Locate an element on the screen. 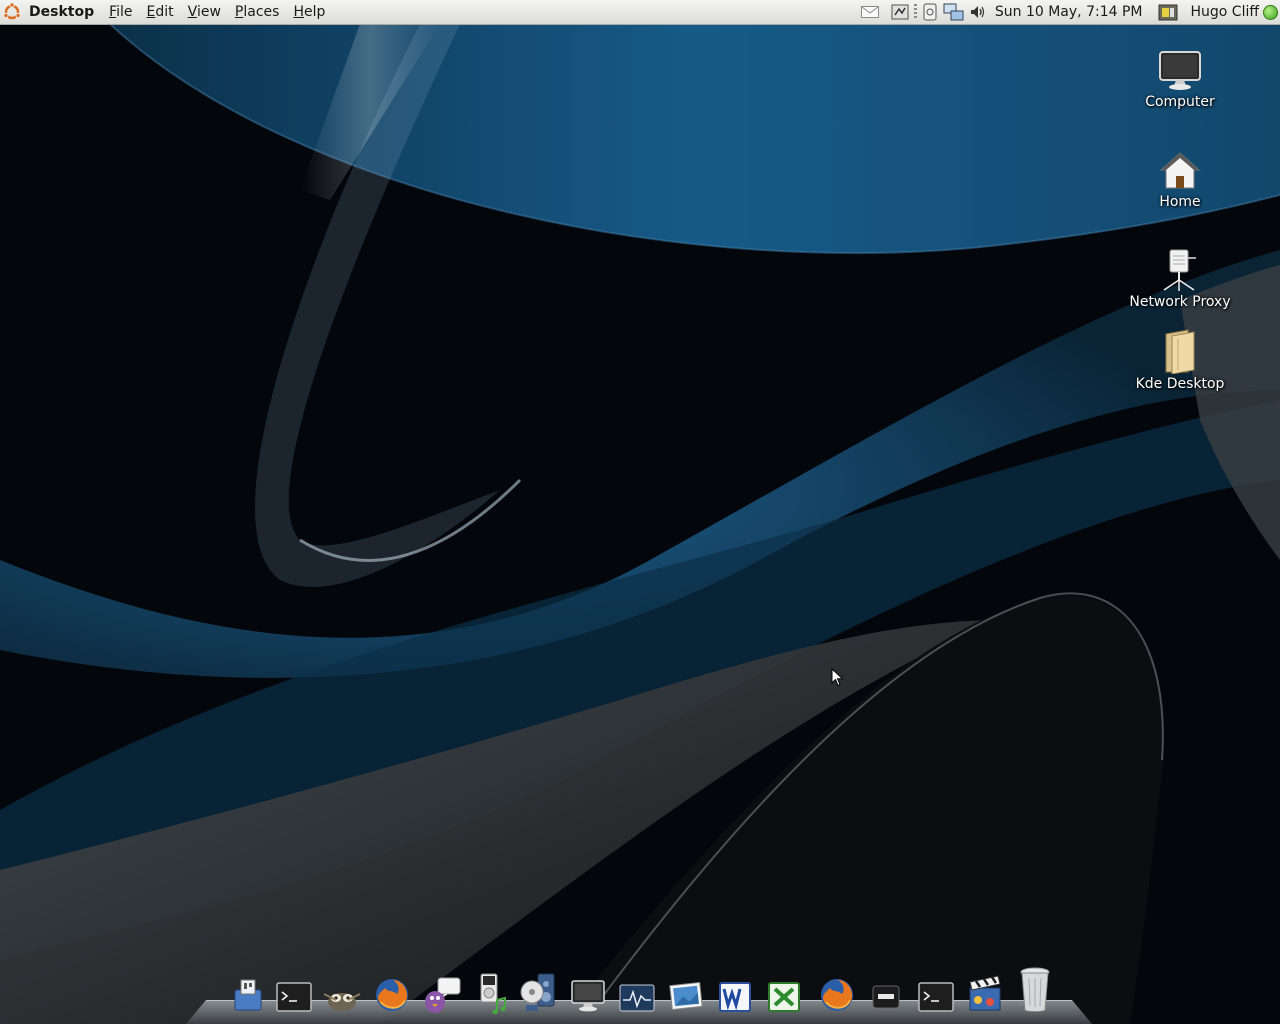 Image resolution: width=1280 pixels, height=1024 pixels. dock-system-settings is located at coordinates (248, 992).